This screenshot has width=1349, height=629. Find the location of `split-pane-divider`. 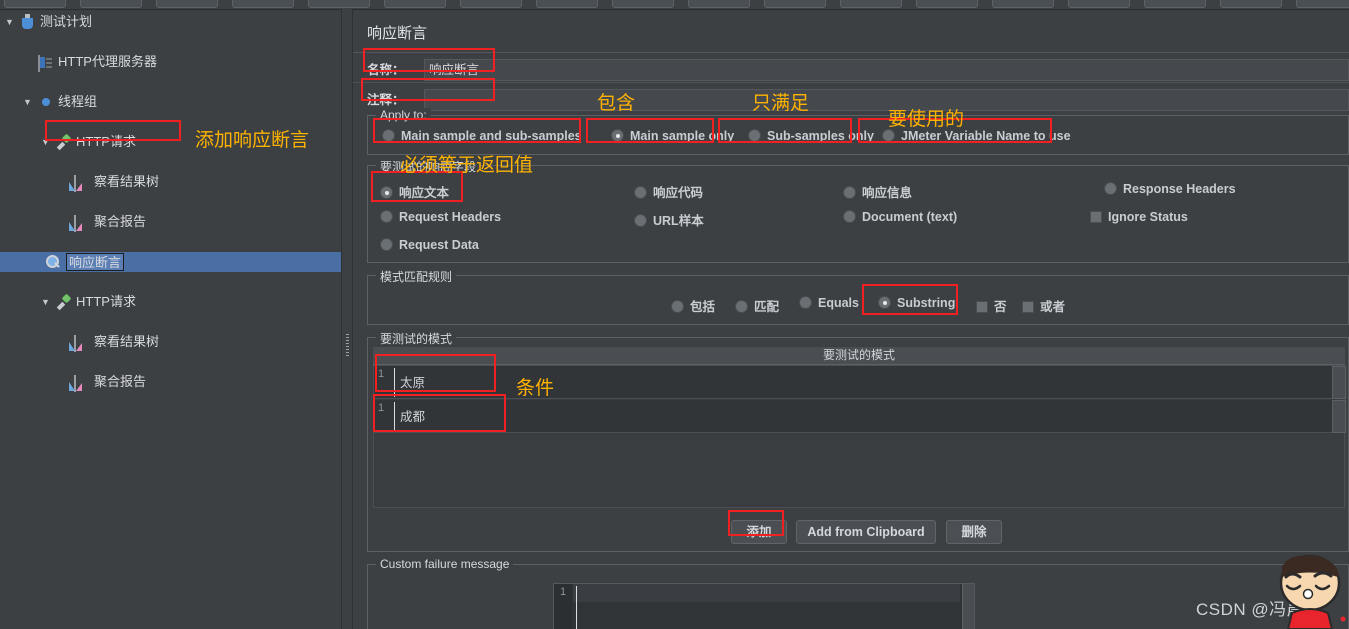

split-pane-divider is located at coordinates (347, 319).